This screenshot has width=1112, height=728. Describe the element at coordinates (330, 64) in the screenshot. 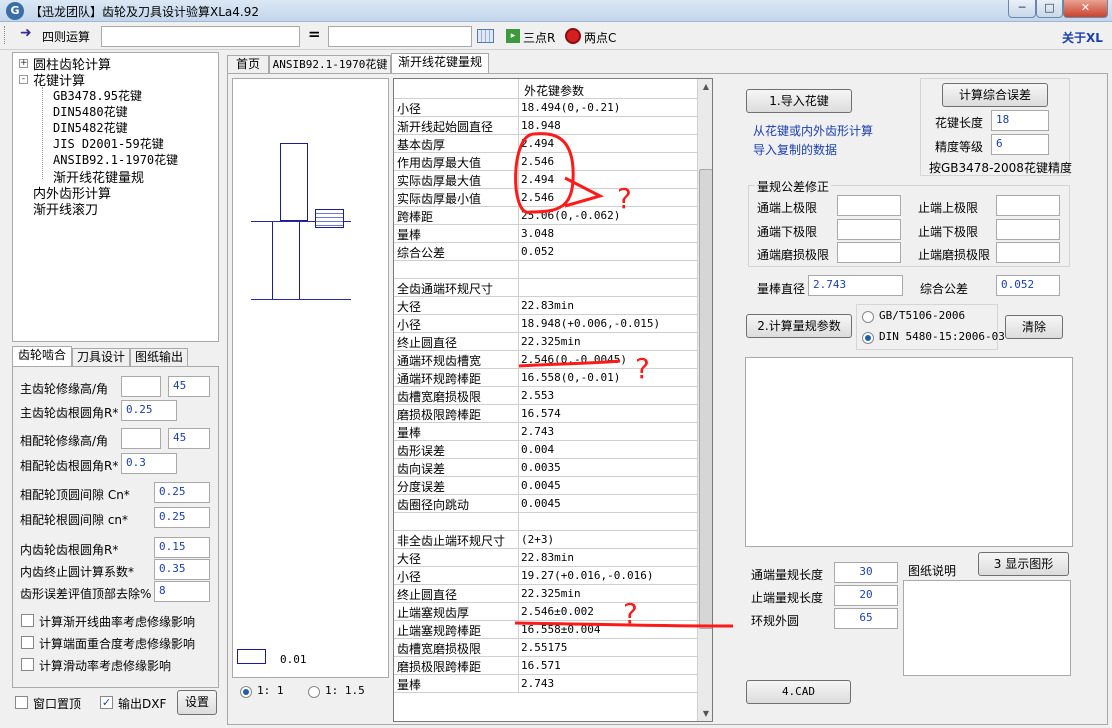

I see `tab-ansi: ANSIB92.1-1970花键` at that location.